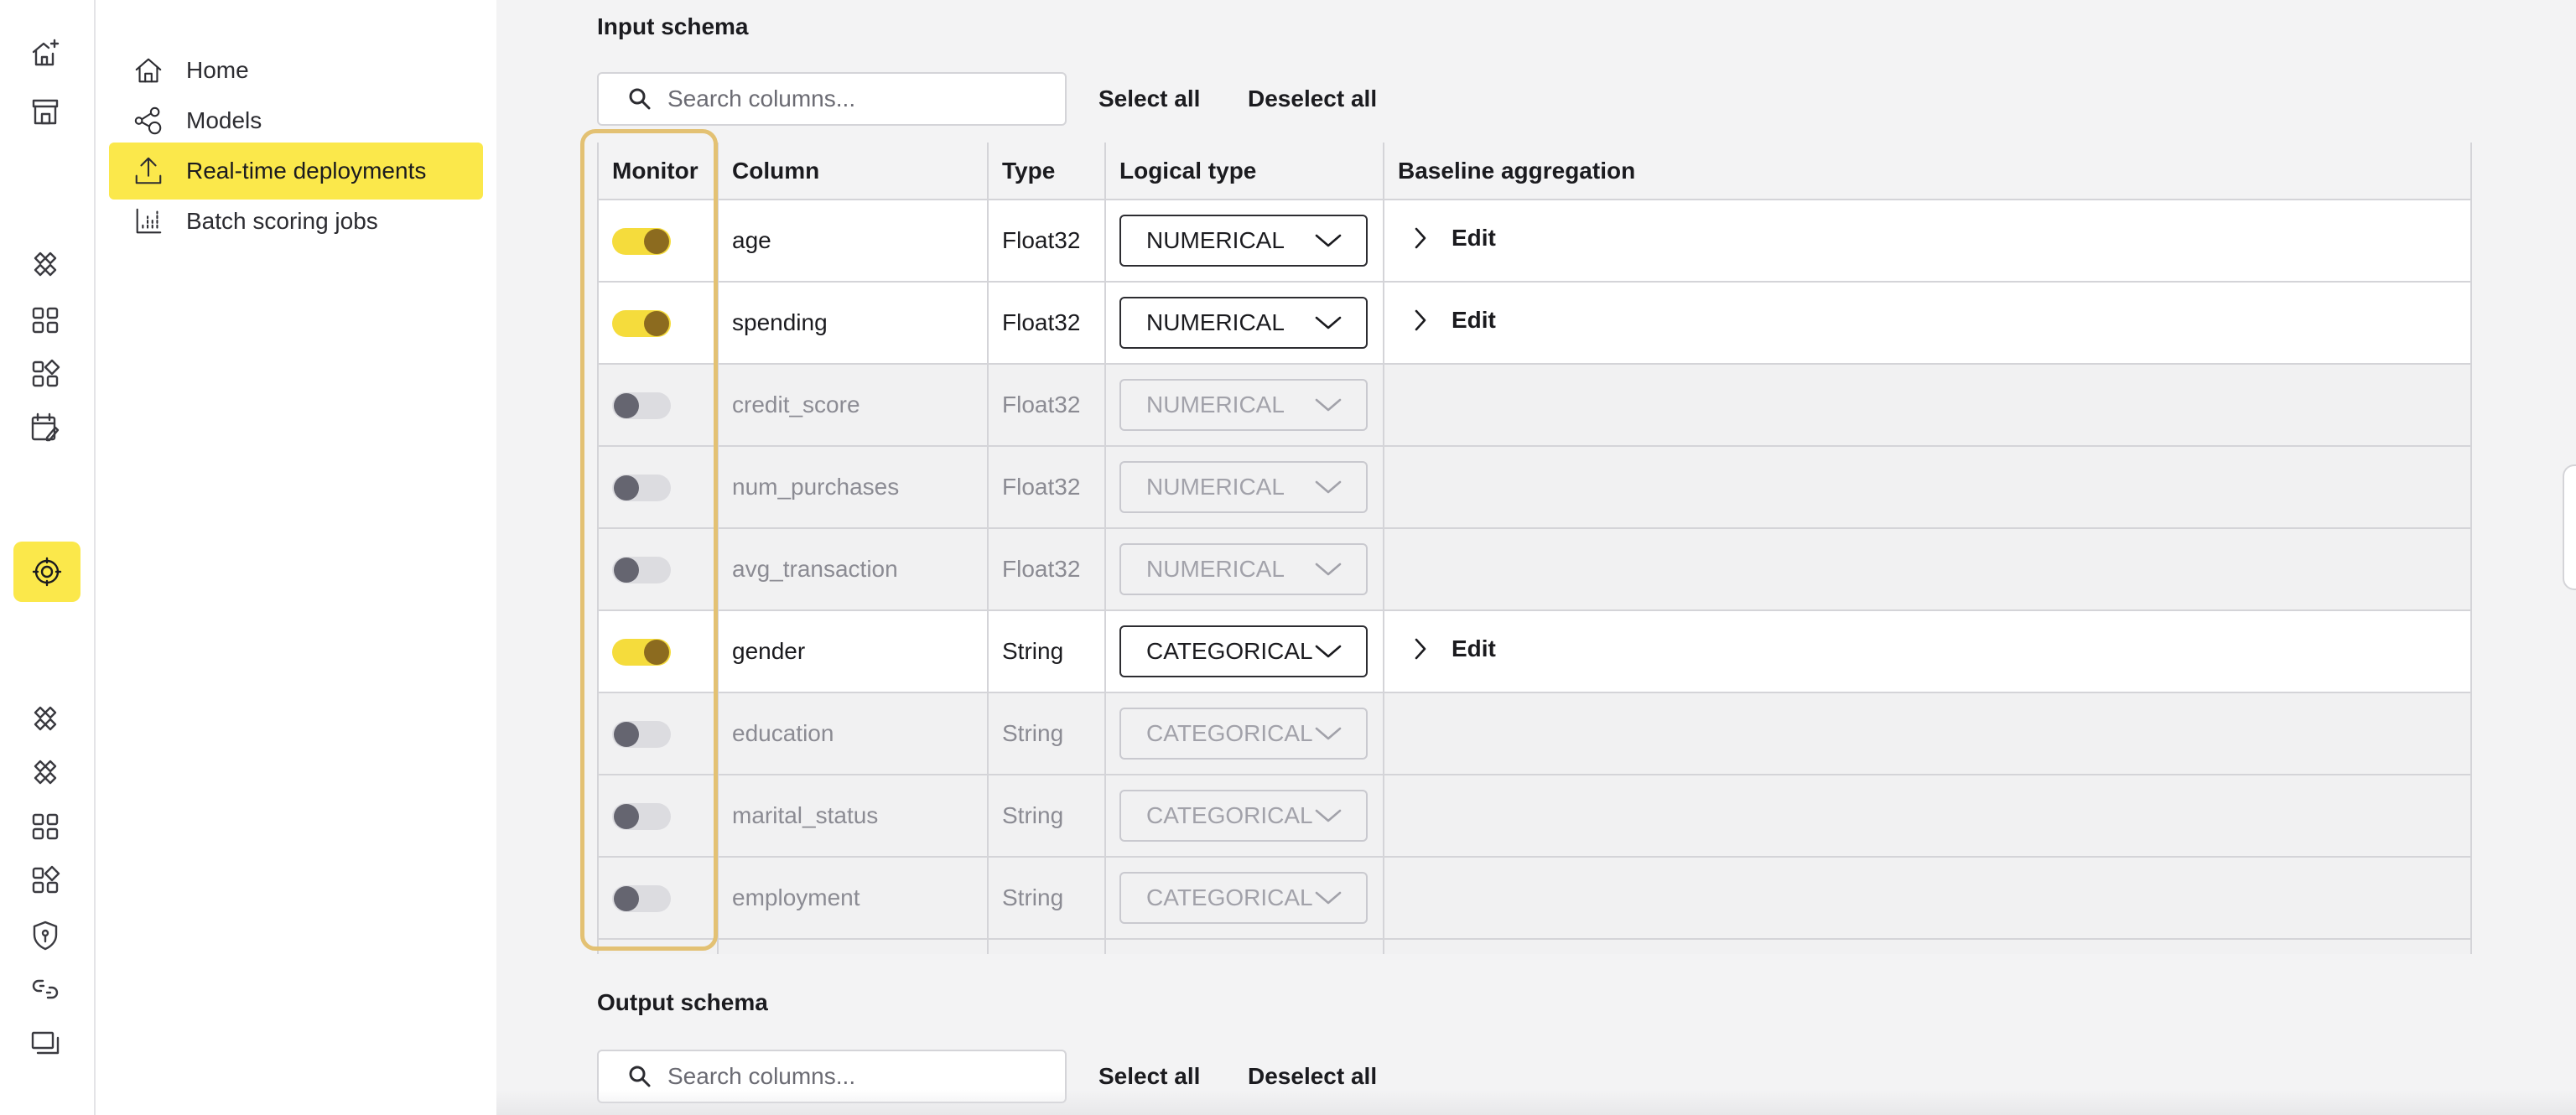 The image size is (2576, 1115). I want to click on header-monitor: Monitor, so click(659, 171).